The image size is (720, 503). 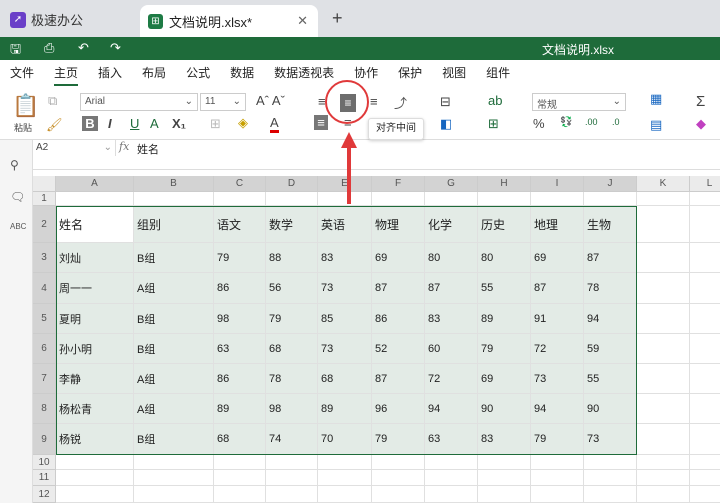 What do you see at coordinates (90, 123) in the screenshot?
I see `bold-icon: B` at bounding box center [90, 123].